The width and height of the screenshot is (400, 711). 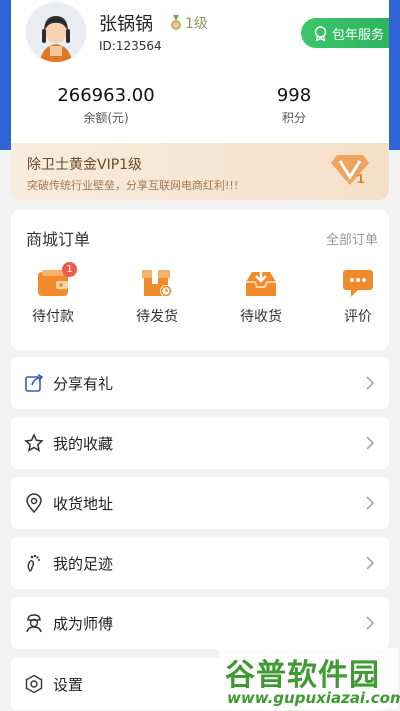 What do you see at coordinates (69, 269) in the screenshot?
I see `order-count-badge: 1` at bounding box center [69, 269].